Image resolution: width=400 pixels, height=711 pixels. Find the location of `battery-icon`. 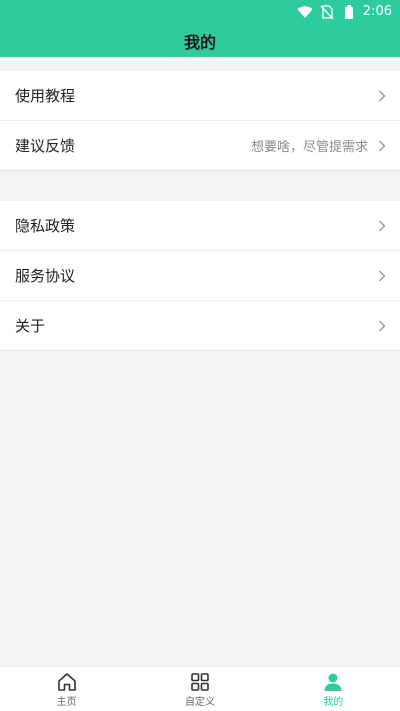

battery-icon is located at coordinates (348, 12).